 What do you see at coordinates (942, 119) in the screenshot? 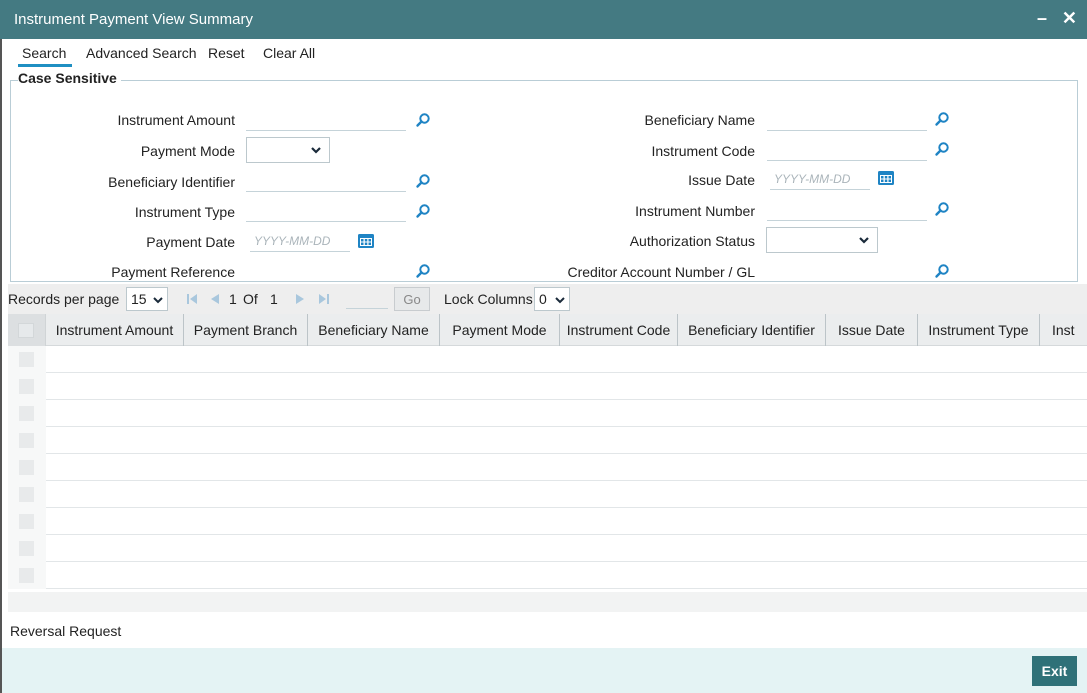
I see `beneficiary-name-search-icon` at bounding box center [942, 119].